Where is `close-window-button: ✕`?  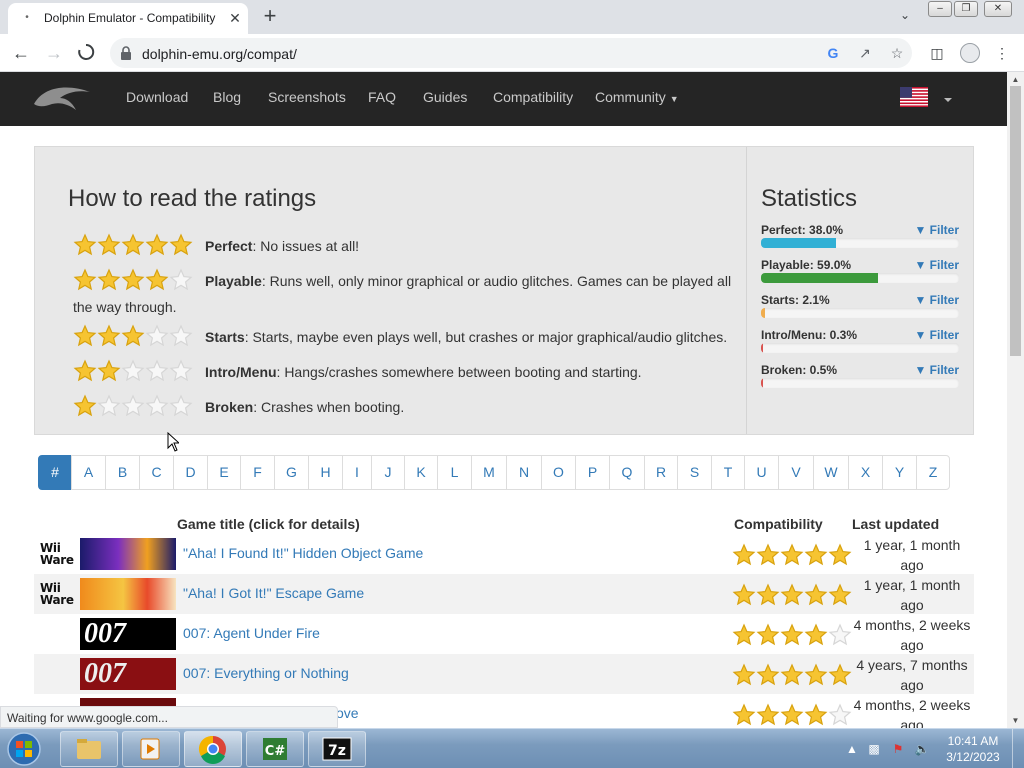 close-window-button: ✕ is located at coordinates (998, 9).